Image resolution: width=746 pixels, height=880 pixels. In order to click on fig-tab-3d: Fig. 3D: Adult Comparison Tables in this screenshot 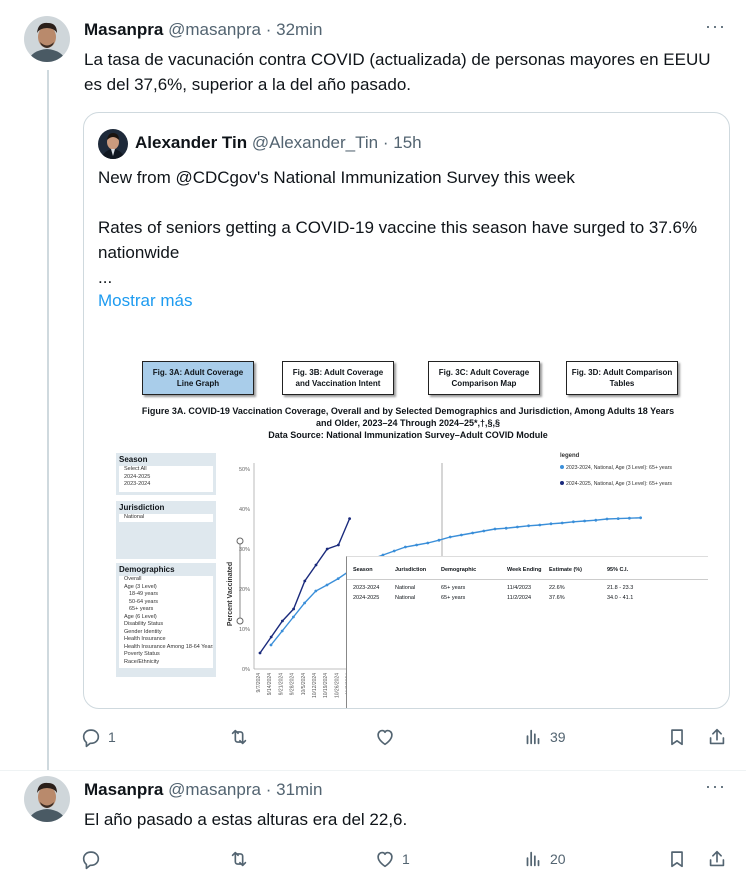, I will do `click(622, 378)`.